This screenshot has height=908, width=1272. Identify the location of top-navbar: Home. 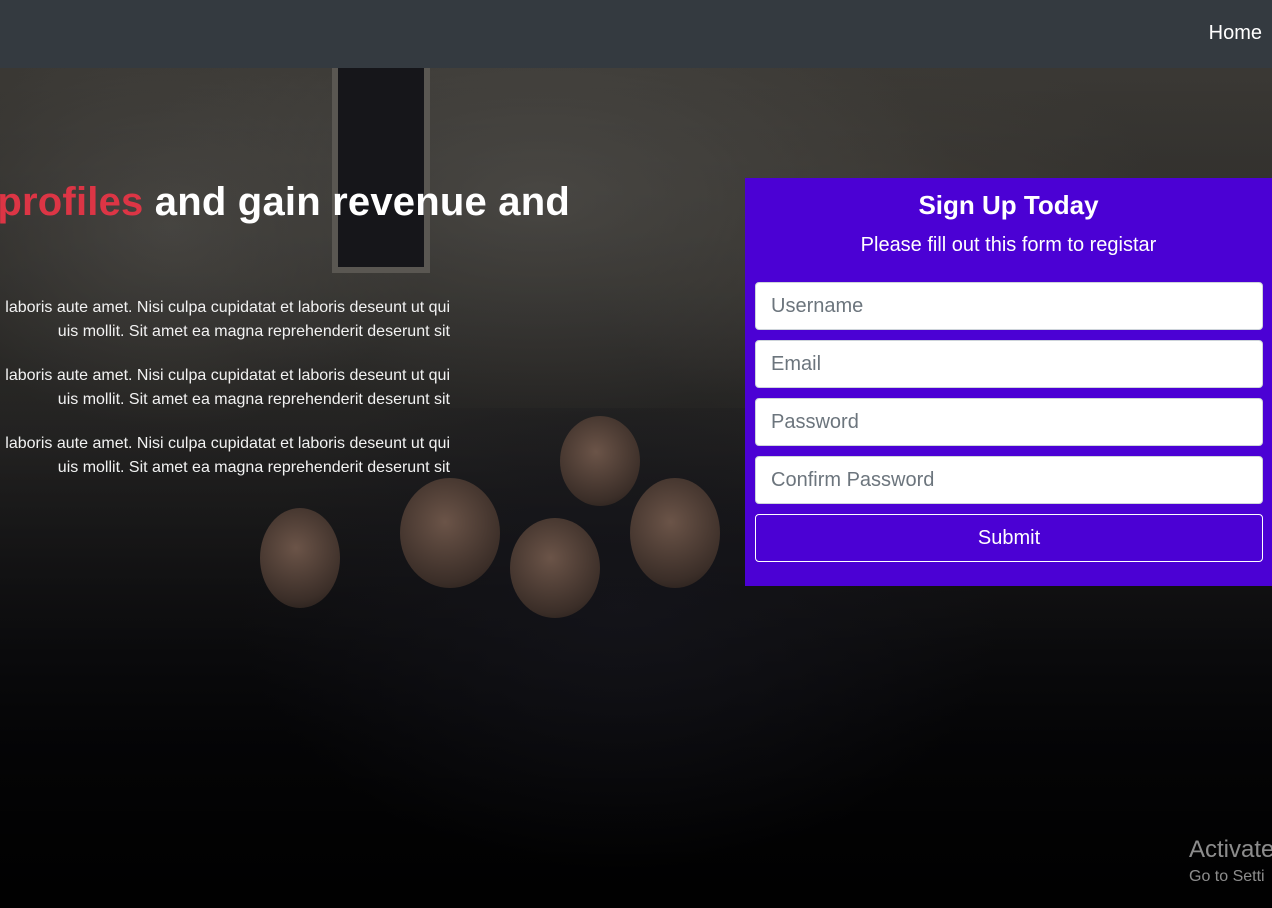
(636, 34).